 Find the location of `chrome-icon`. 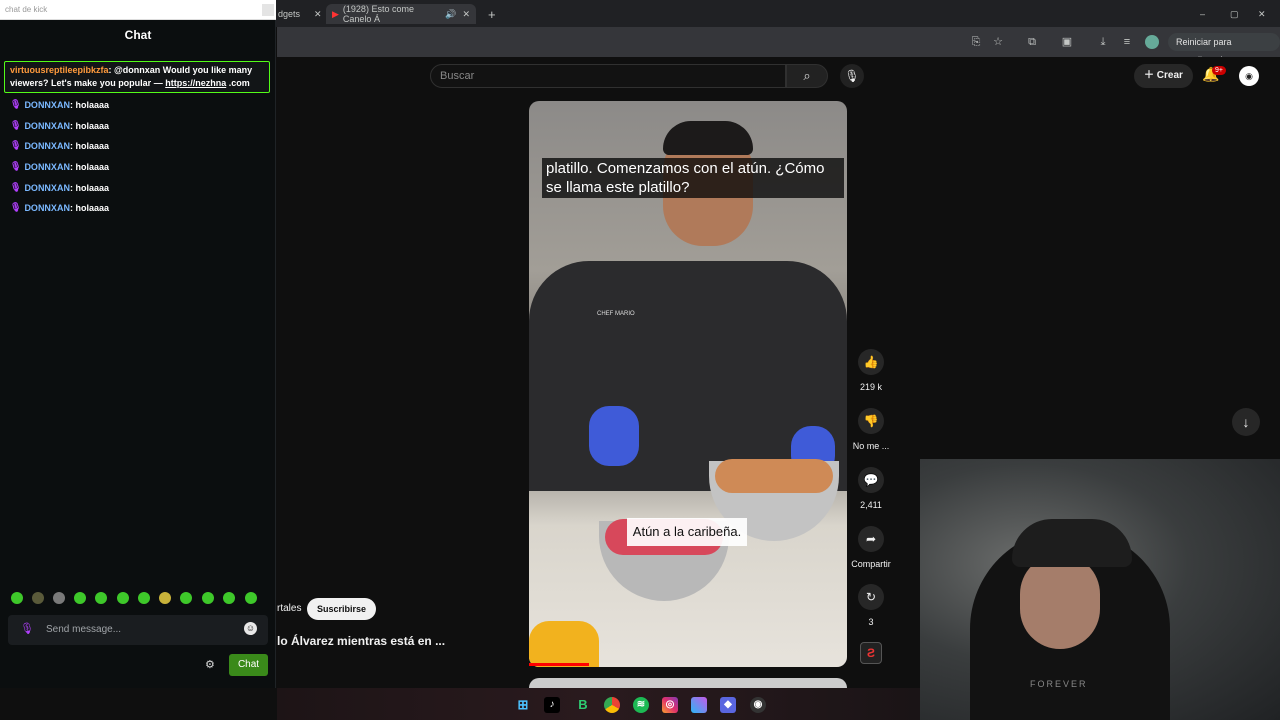

chrome-icon is located at coordinates (612, 705).